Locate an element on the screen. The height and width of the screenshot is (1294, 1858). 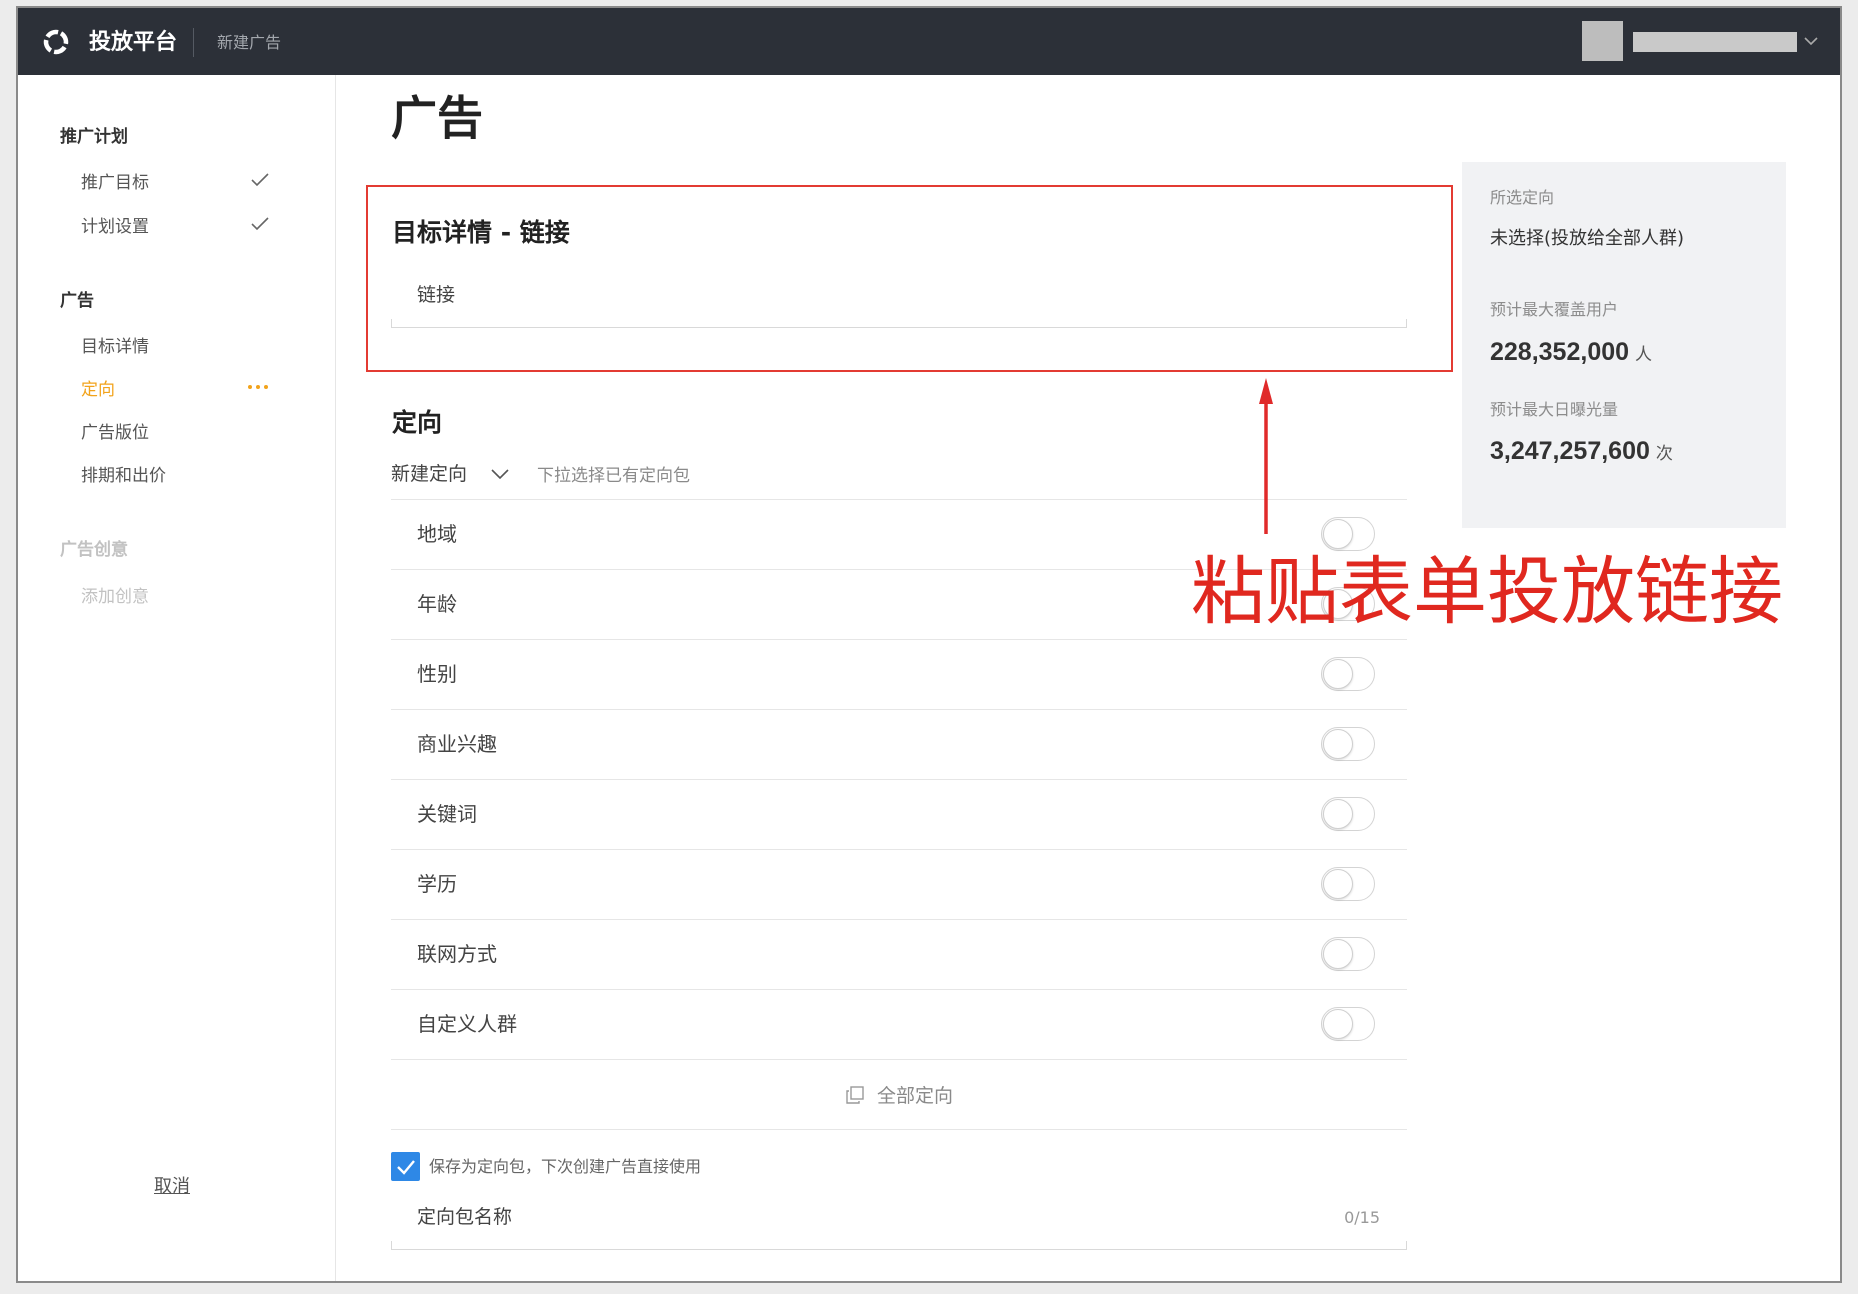
save-package-label: 保存为定向包，下次创建广告直接使用 is located at coordinates (565, 1166).